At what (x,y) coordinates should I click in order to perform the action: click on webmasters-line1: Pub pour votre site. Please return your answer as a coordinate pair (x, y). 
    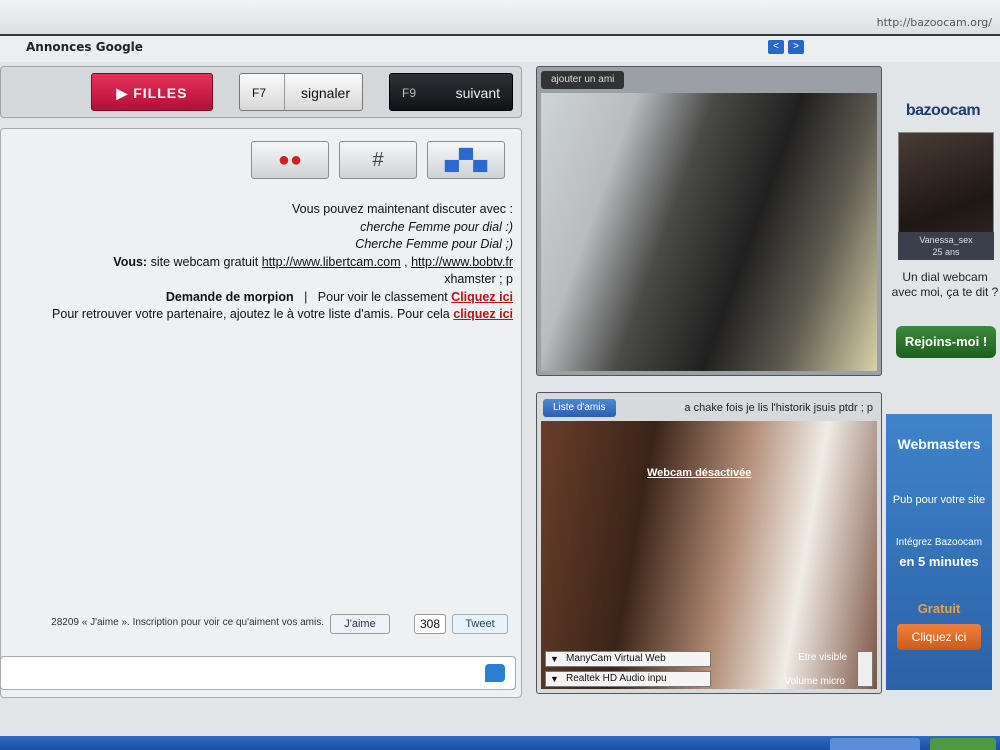
    Looking at the image, I should click on (939, 500).